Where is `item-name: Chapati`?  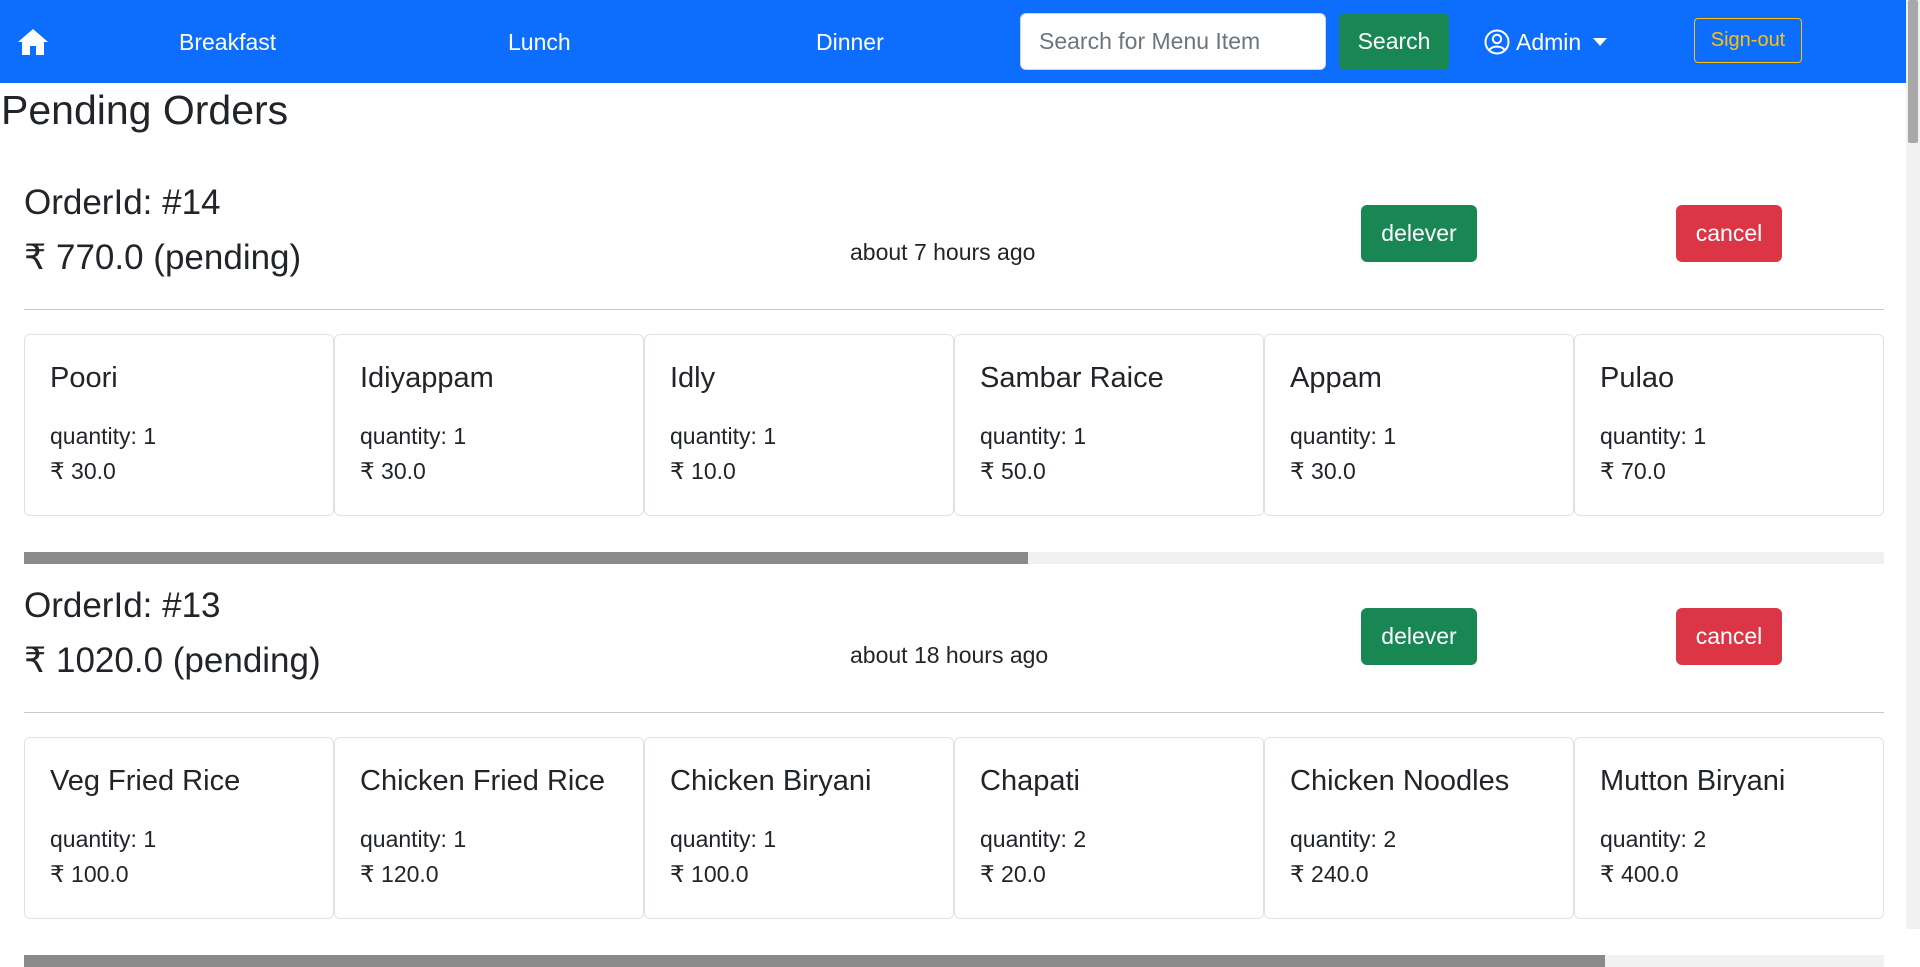 item-name: Chapati is located at coordinates (1030, 781).